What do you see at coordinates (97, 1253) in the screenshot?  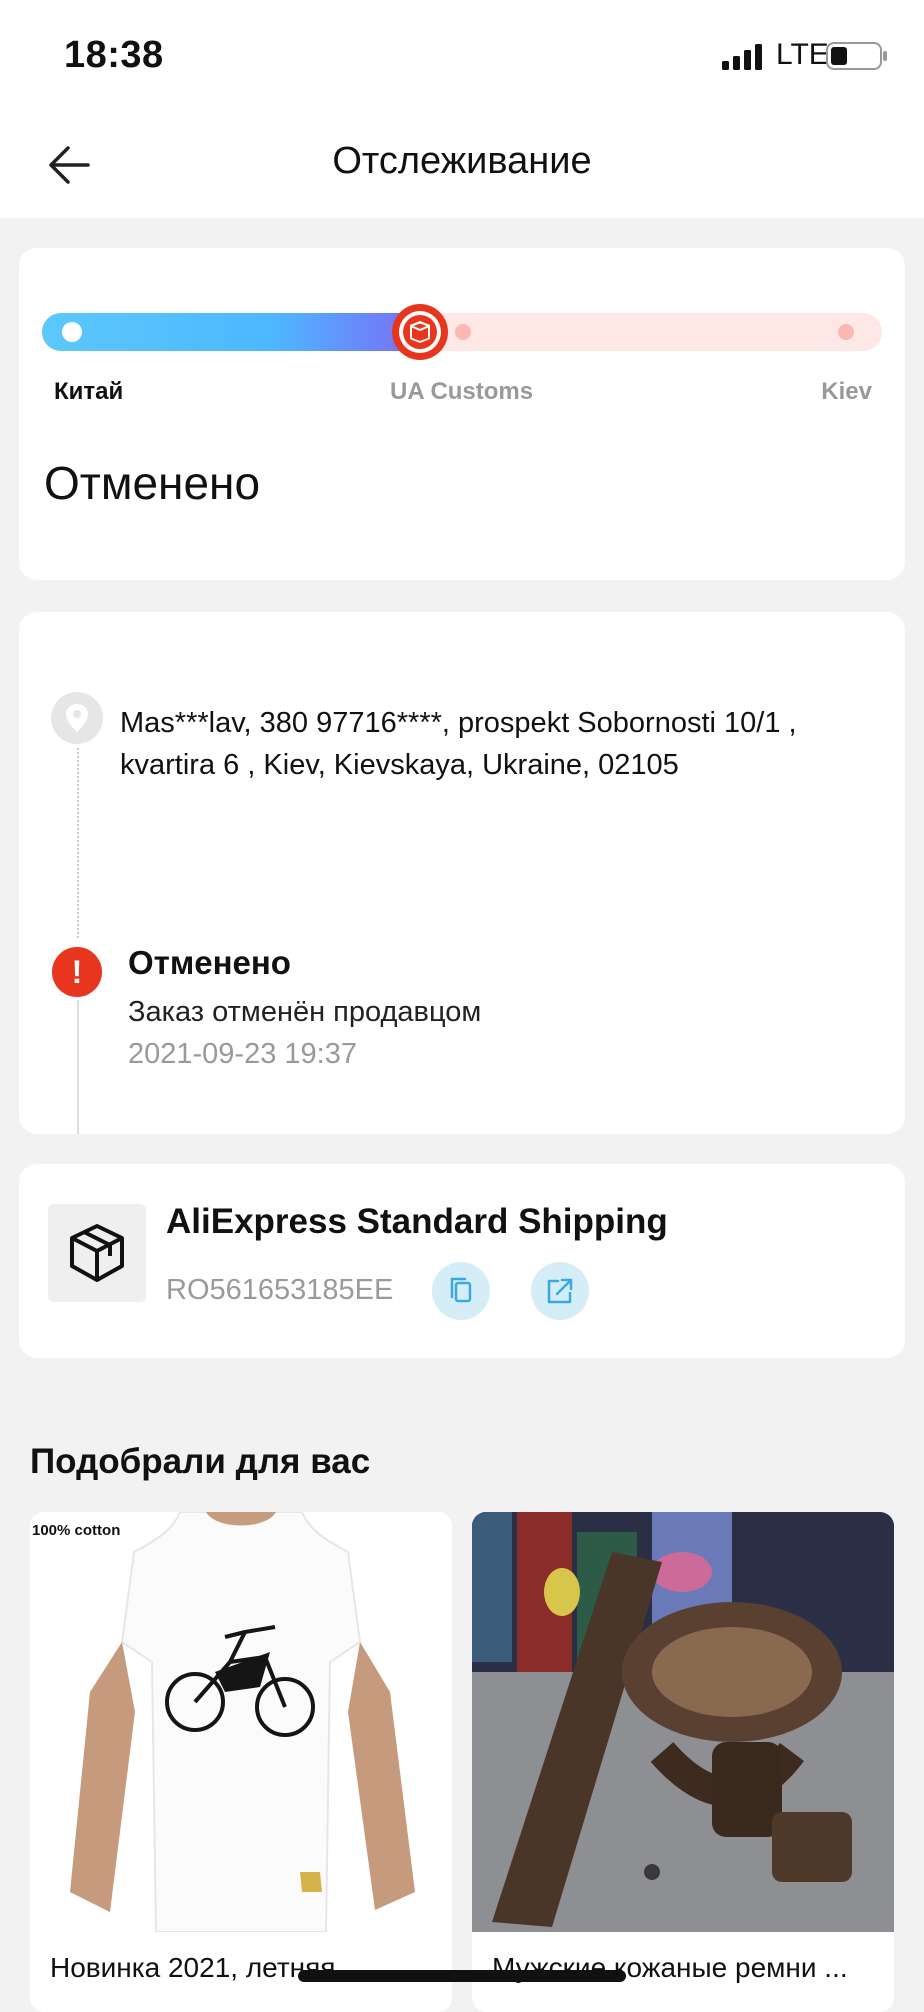 I see `package-box-icon` at bounding box center [97, 1253].